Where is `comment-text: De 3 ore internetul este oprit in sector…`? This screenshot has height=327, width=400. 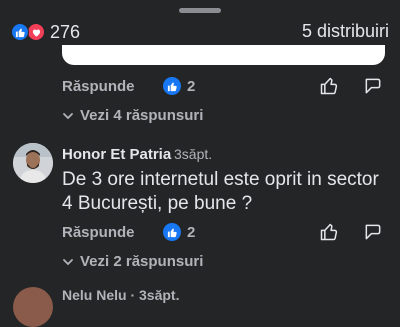 comment-text: De 3 ore internetul este oprit in sector… is located at coordinates (220, 191).